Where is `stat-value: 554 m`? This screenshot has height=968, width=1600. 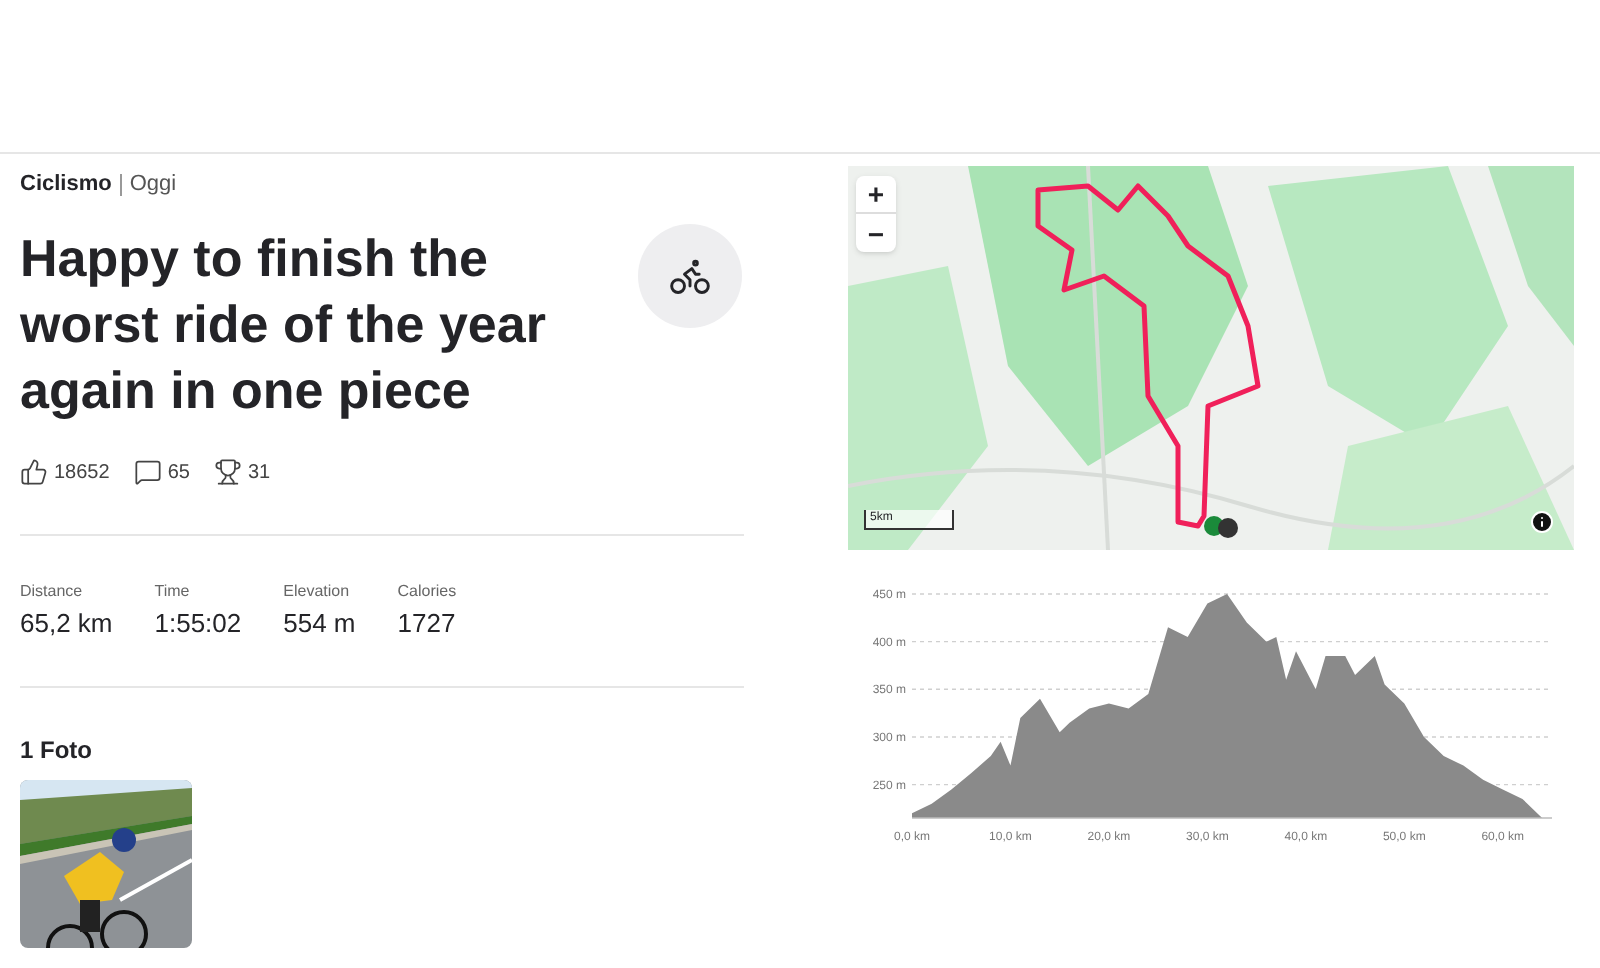
stat-value: 554 m is located at coordinates (319, 623).